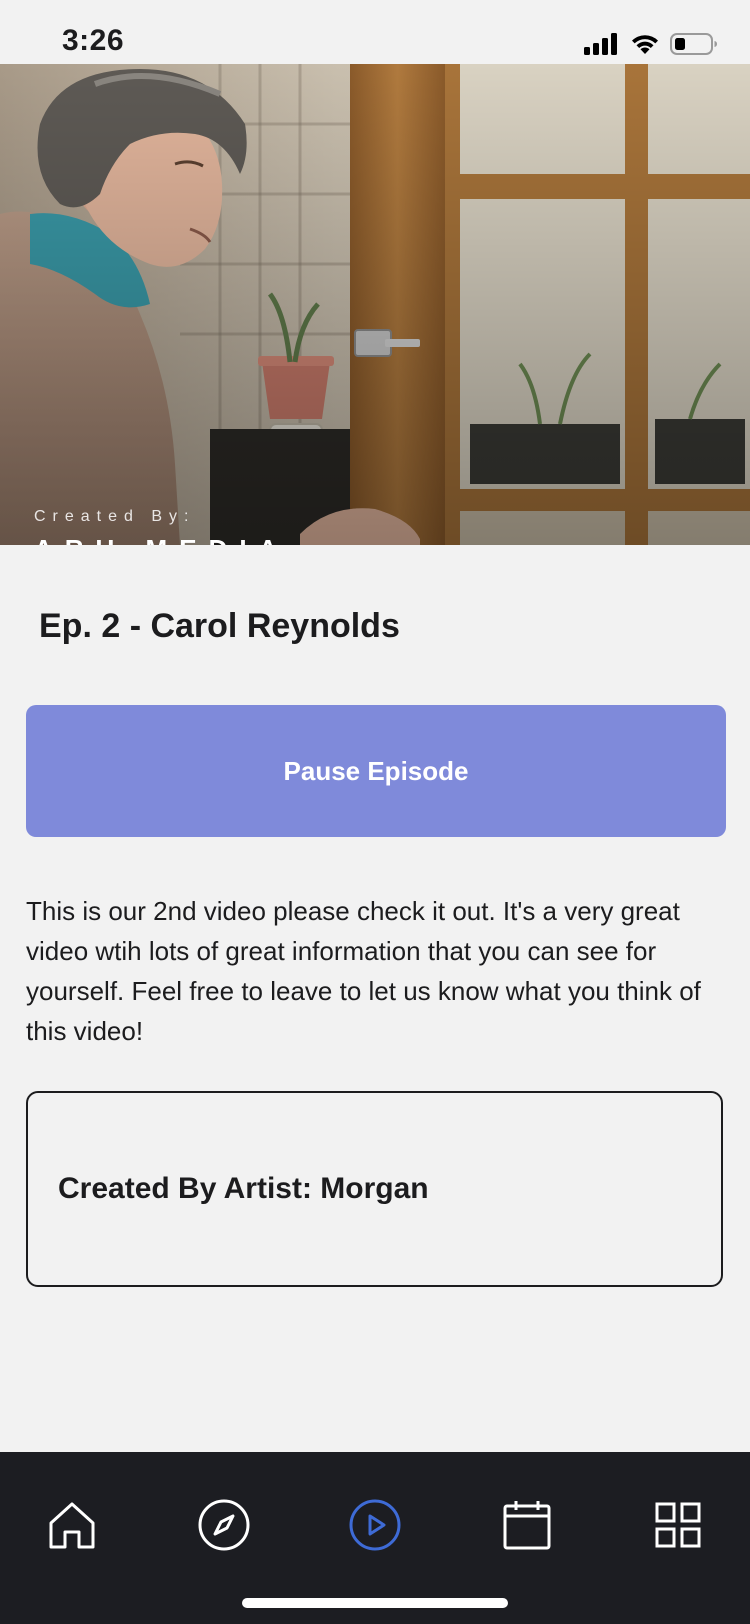  I want to click on home-indicator, so click(375, 1603).